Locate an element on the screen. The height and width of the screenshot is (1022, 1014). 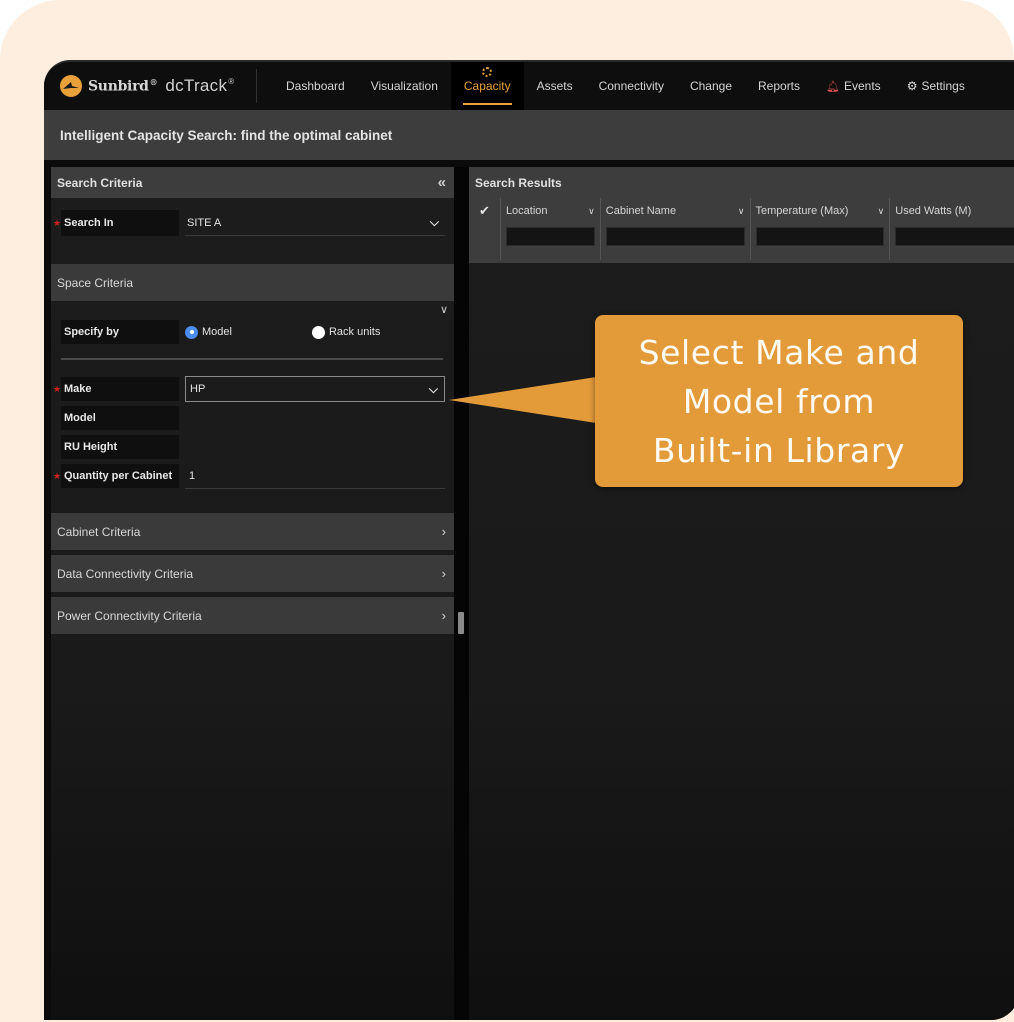
make-row: ★ Make HP ⌵ is located at coordinates (248, 389).